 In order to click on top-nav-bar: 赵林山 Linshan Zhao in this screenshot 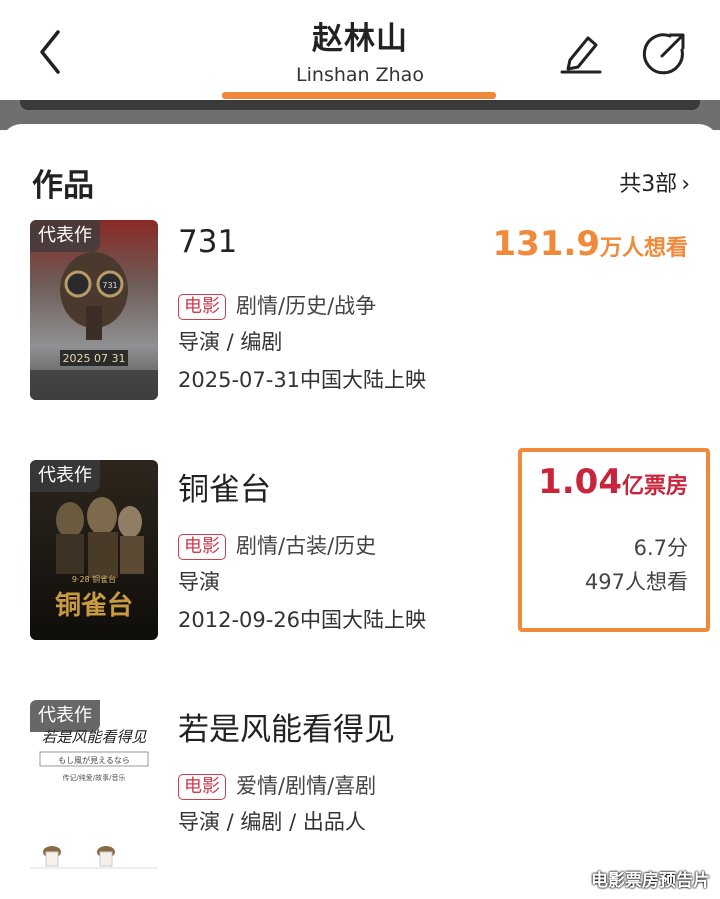, I will do `click(360, 50)`.